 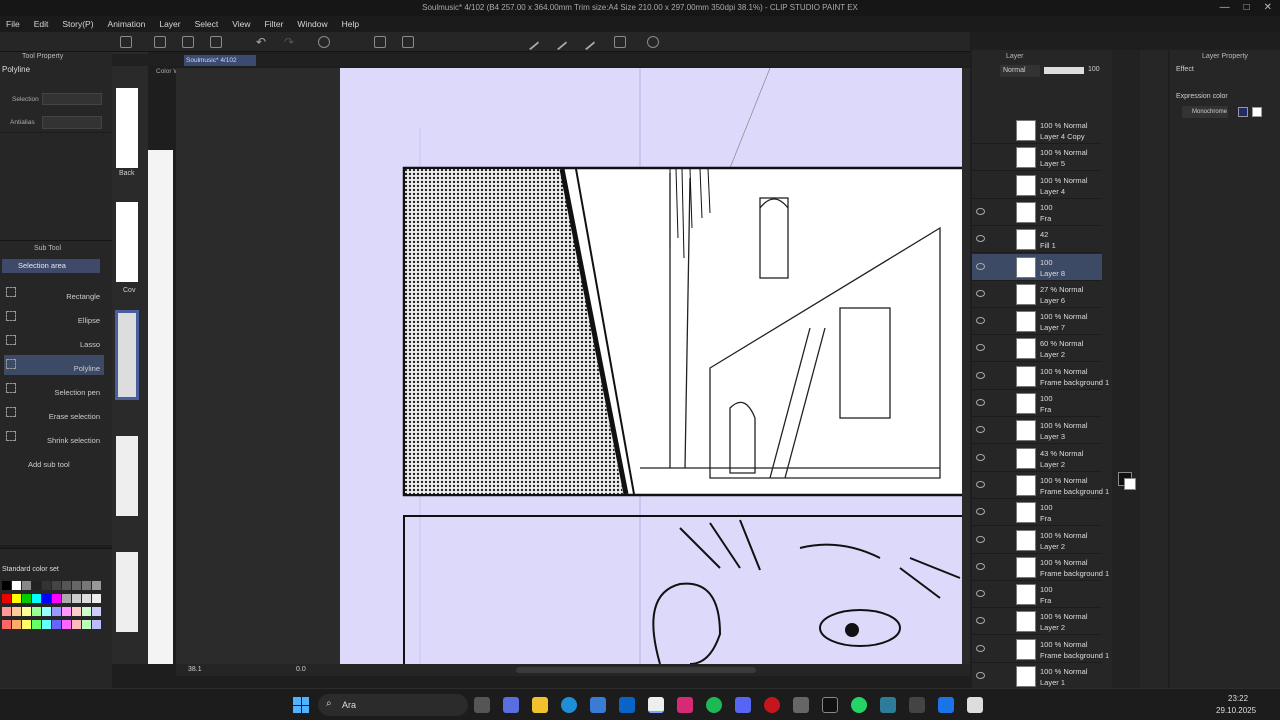 What do you see at coordinates (54, 317) in the screenshot?
I see `sub-tool-item: Ellipse` at bounding box center [54, 317].